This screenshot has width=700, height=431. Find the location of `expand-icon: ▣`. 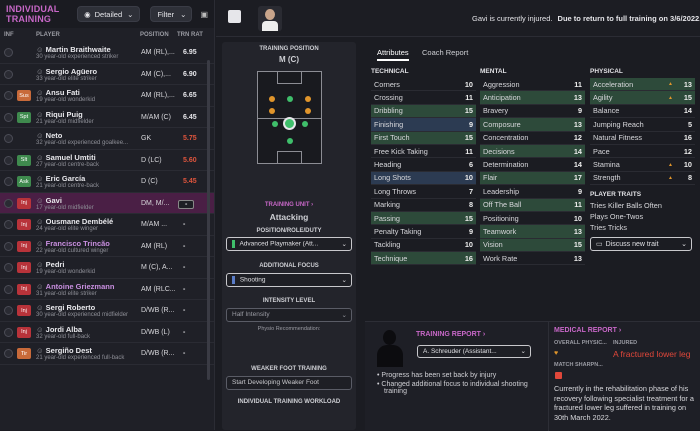

expand-icon: ▣ is located at coordinates (204, 14).